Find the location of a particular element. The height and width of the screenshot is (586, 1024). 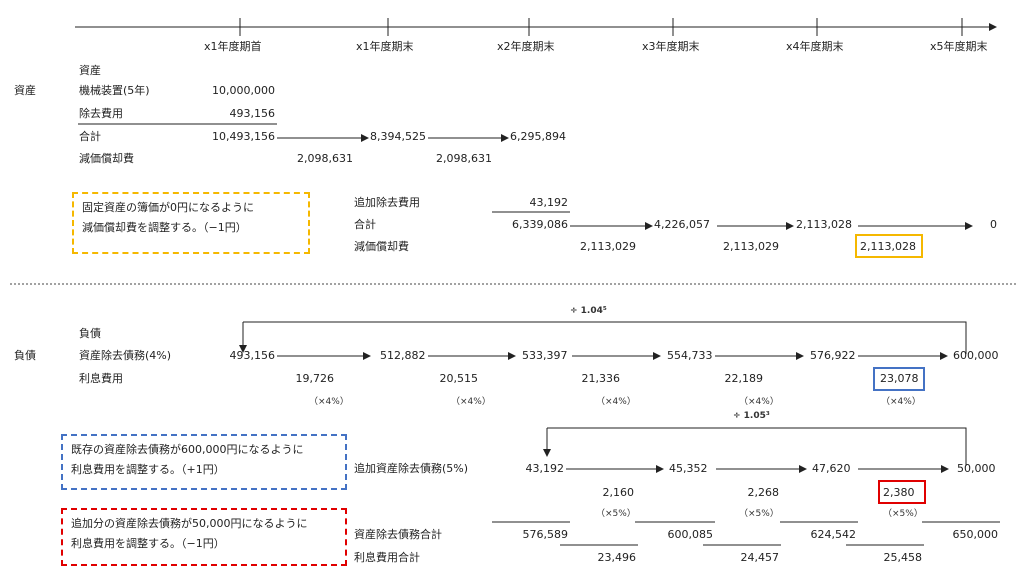

timeline-label: x2年度期末 is located at coordinates (526, 46).